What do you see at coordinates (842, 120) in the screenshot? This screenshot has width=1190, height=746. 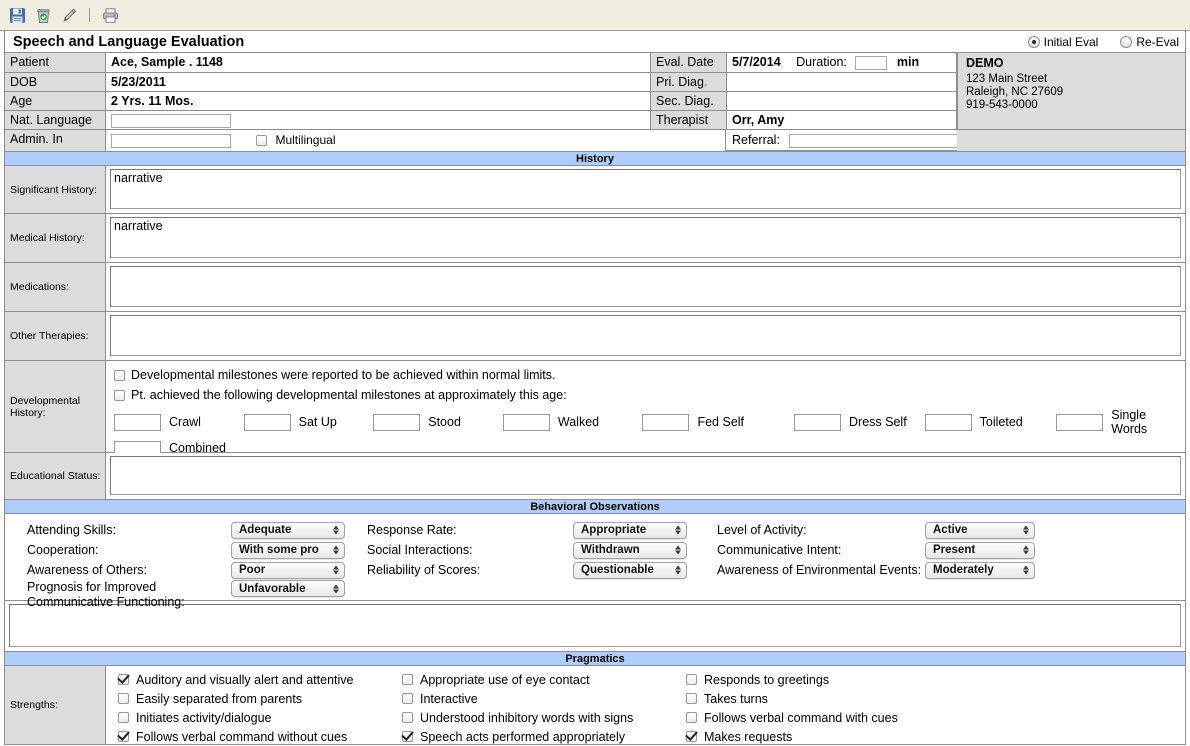 I see `value-therapist: Orr, Amy` at bounding box center [842, 120].